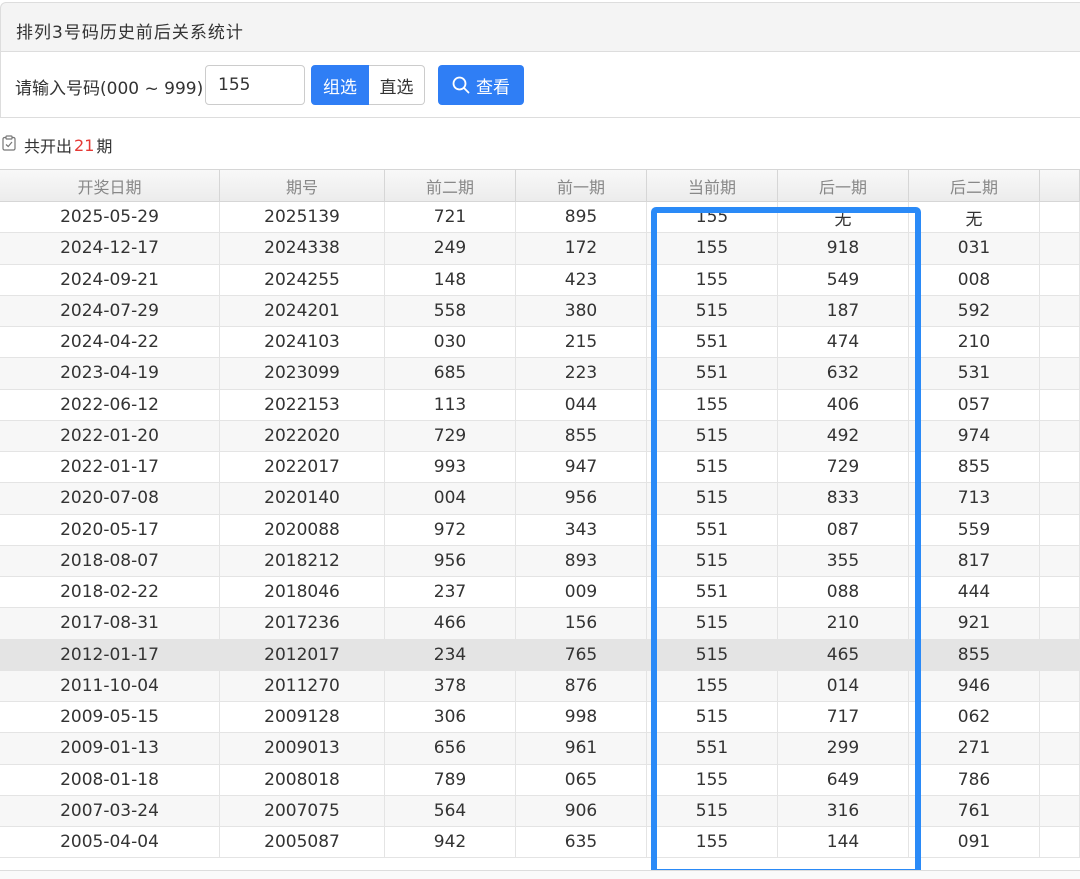 The image size is (1080, 879). I want to click on cell-draw-date: 2011-10-04, so click(110, 685).